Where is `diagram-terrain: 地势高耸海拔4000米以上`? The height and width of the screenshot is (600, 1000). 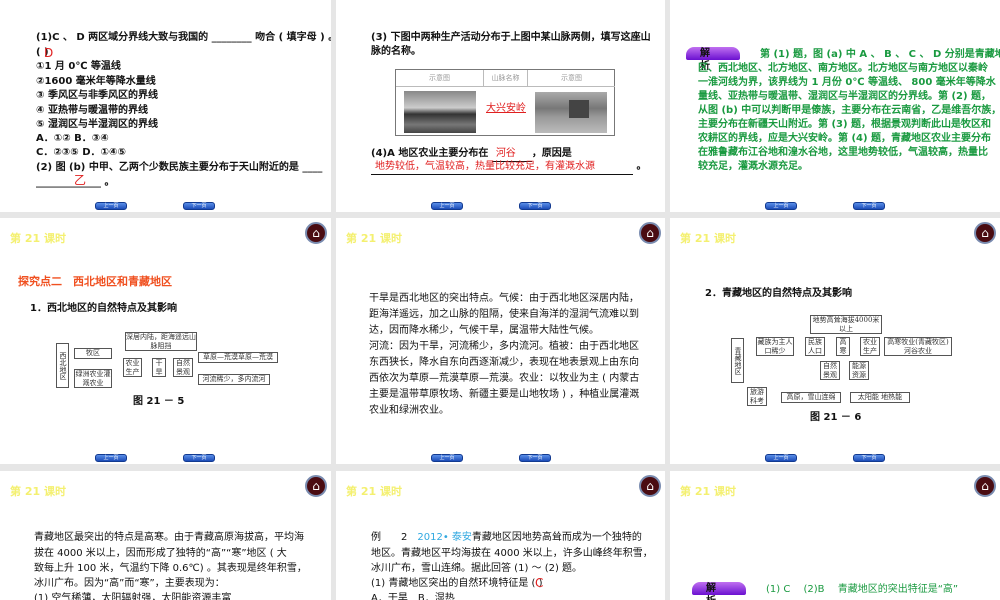 diagram-terrain: 地势高耸海拔4000米以上 is located at coordinates (846, 324).